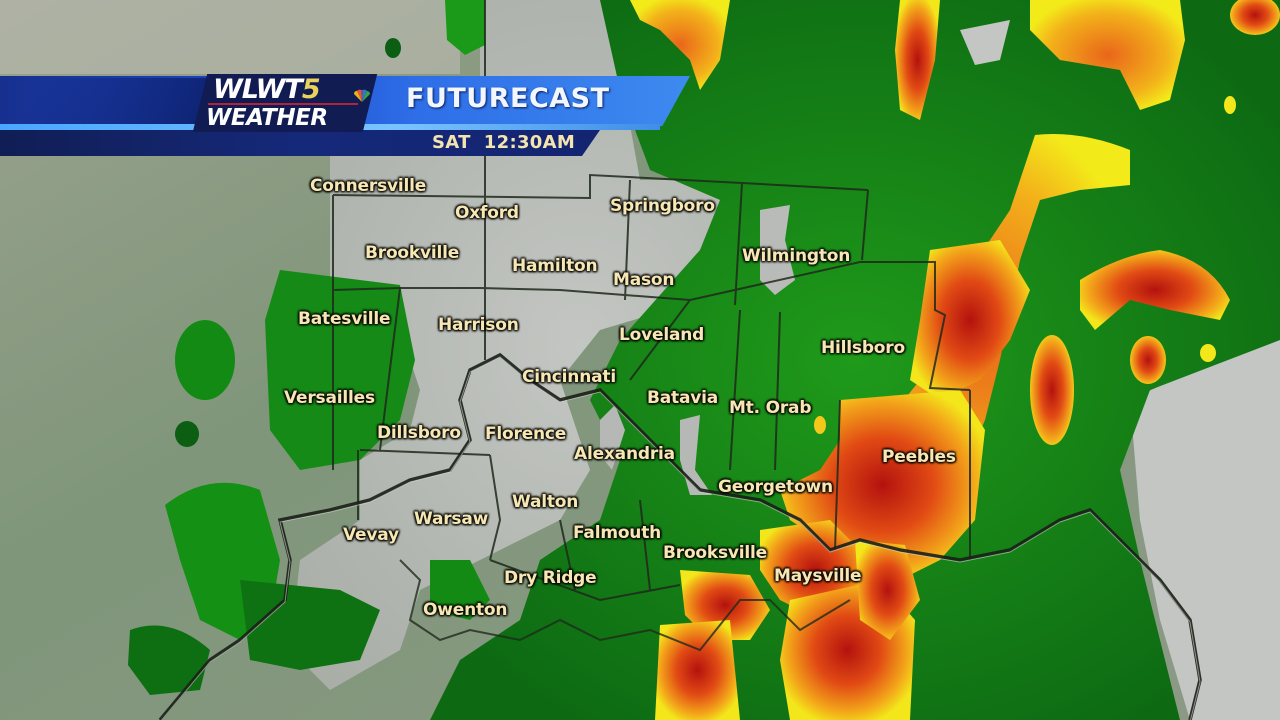 The width and height of the screenshot is (1280, 720). Describe the element at coordinates (371, 535) in the screenshot. I see `city-label: Vevay` at that location.